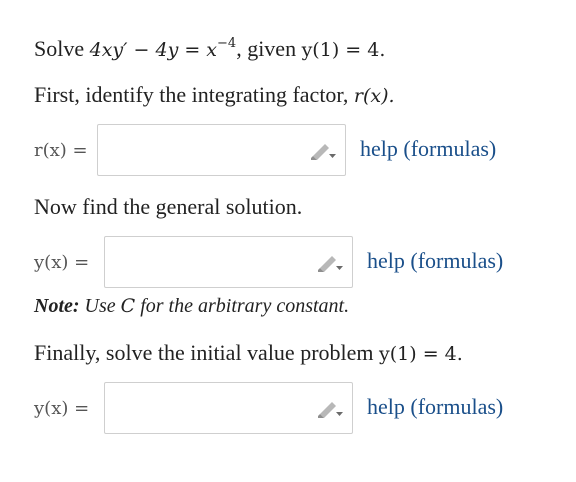 Image resolution: width=576 pixels, height=482 pixels. I want to click on note-var: C, so click(128, 306).